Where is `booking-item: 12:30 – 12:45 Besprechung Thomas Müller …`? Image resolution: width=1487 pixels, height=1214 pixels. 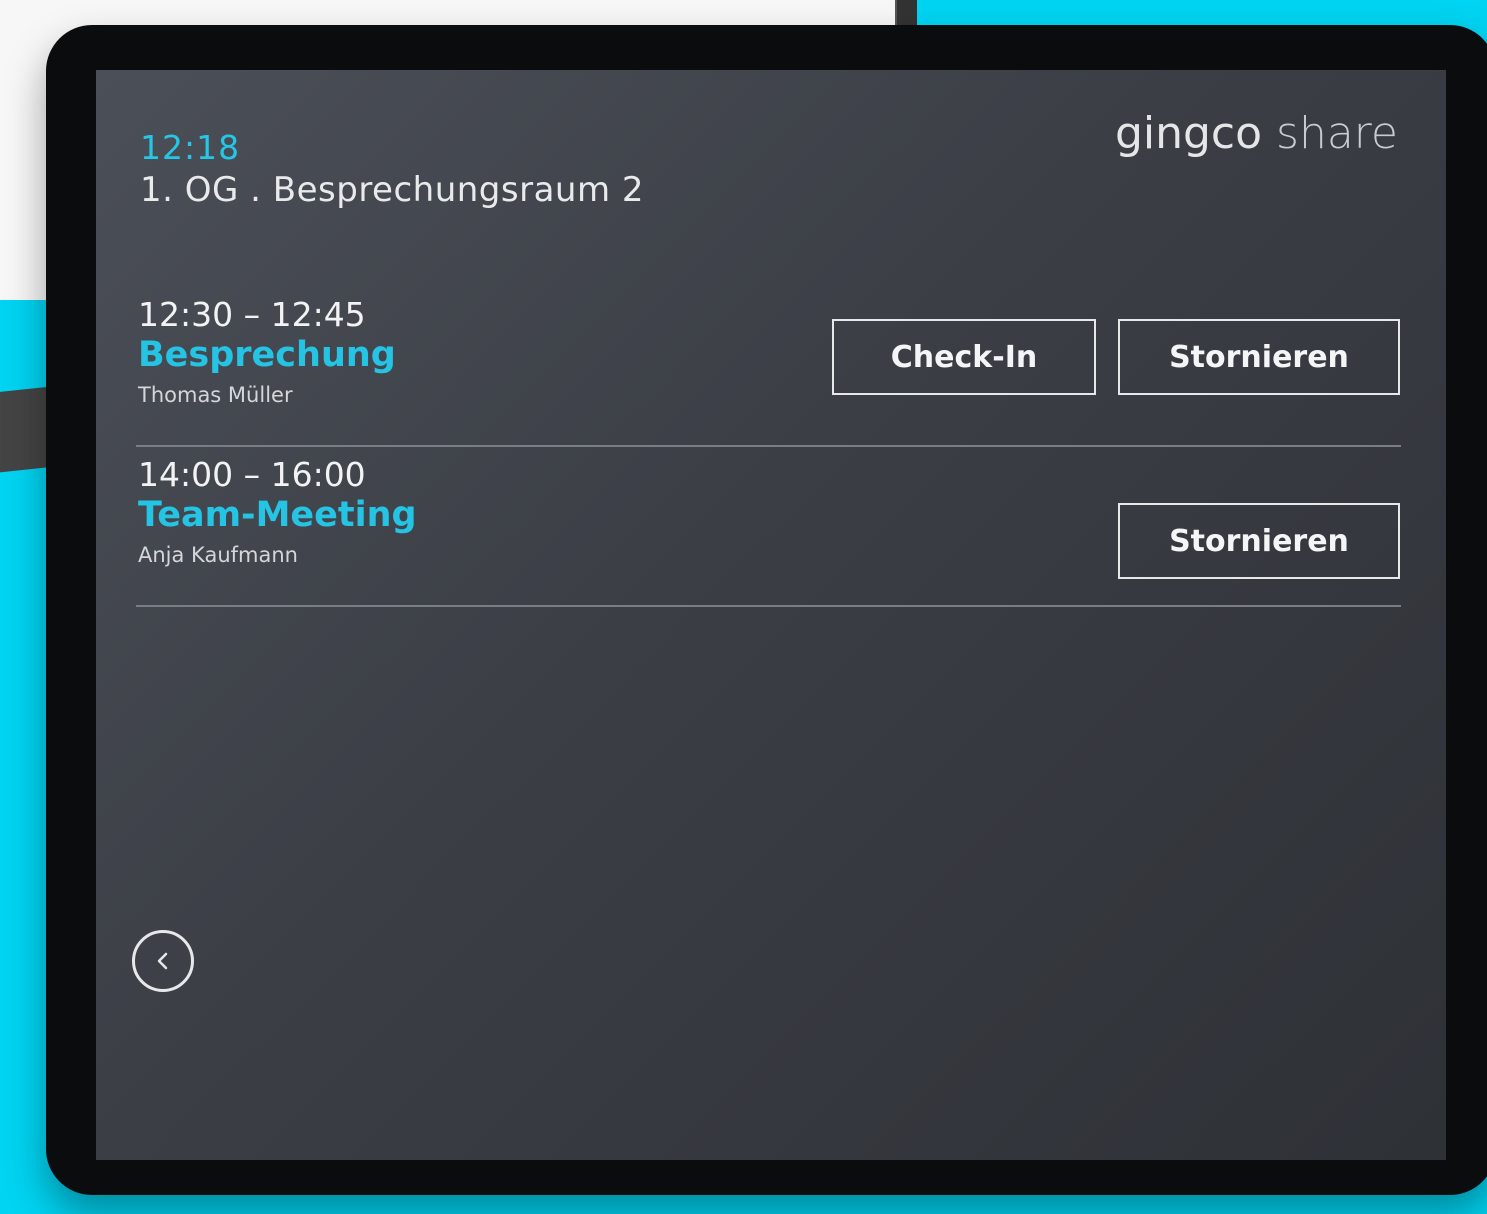 booking-item: 12:30 – 12:45 Besprechung Thomas Müller … is located at coordinates (768, 371).